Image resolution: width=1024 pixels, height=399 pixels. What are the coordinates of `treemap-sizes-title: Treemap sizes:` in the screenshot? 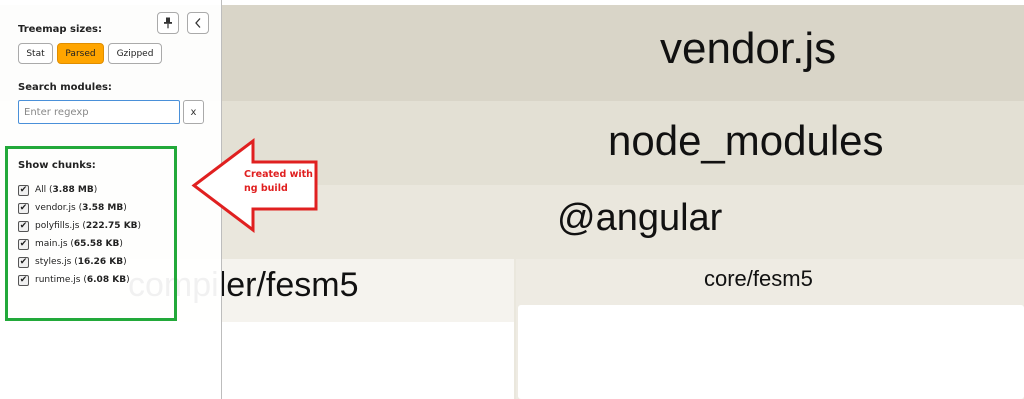 It's located at (60, 29).